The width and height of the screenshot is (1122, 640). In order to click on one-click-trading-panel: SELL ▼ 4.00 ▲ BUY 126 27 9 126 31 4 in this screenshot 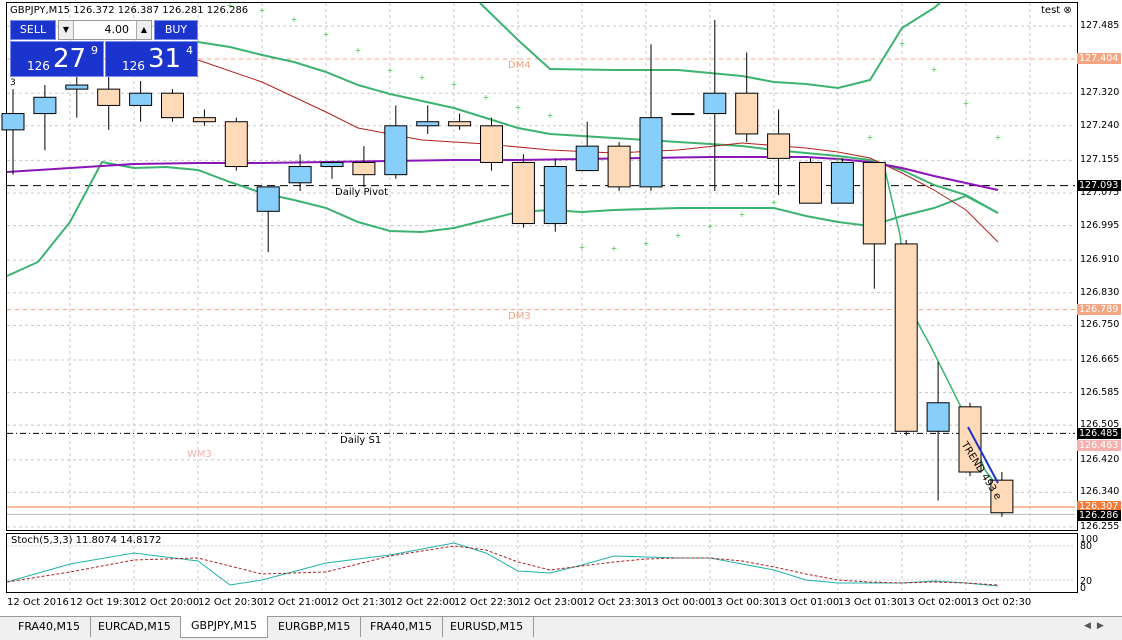, I will do `click(103, 48)`.